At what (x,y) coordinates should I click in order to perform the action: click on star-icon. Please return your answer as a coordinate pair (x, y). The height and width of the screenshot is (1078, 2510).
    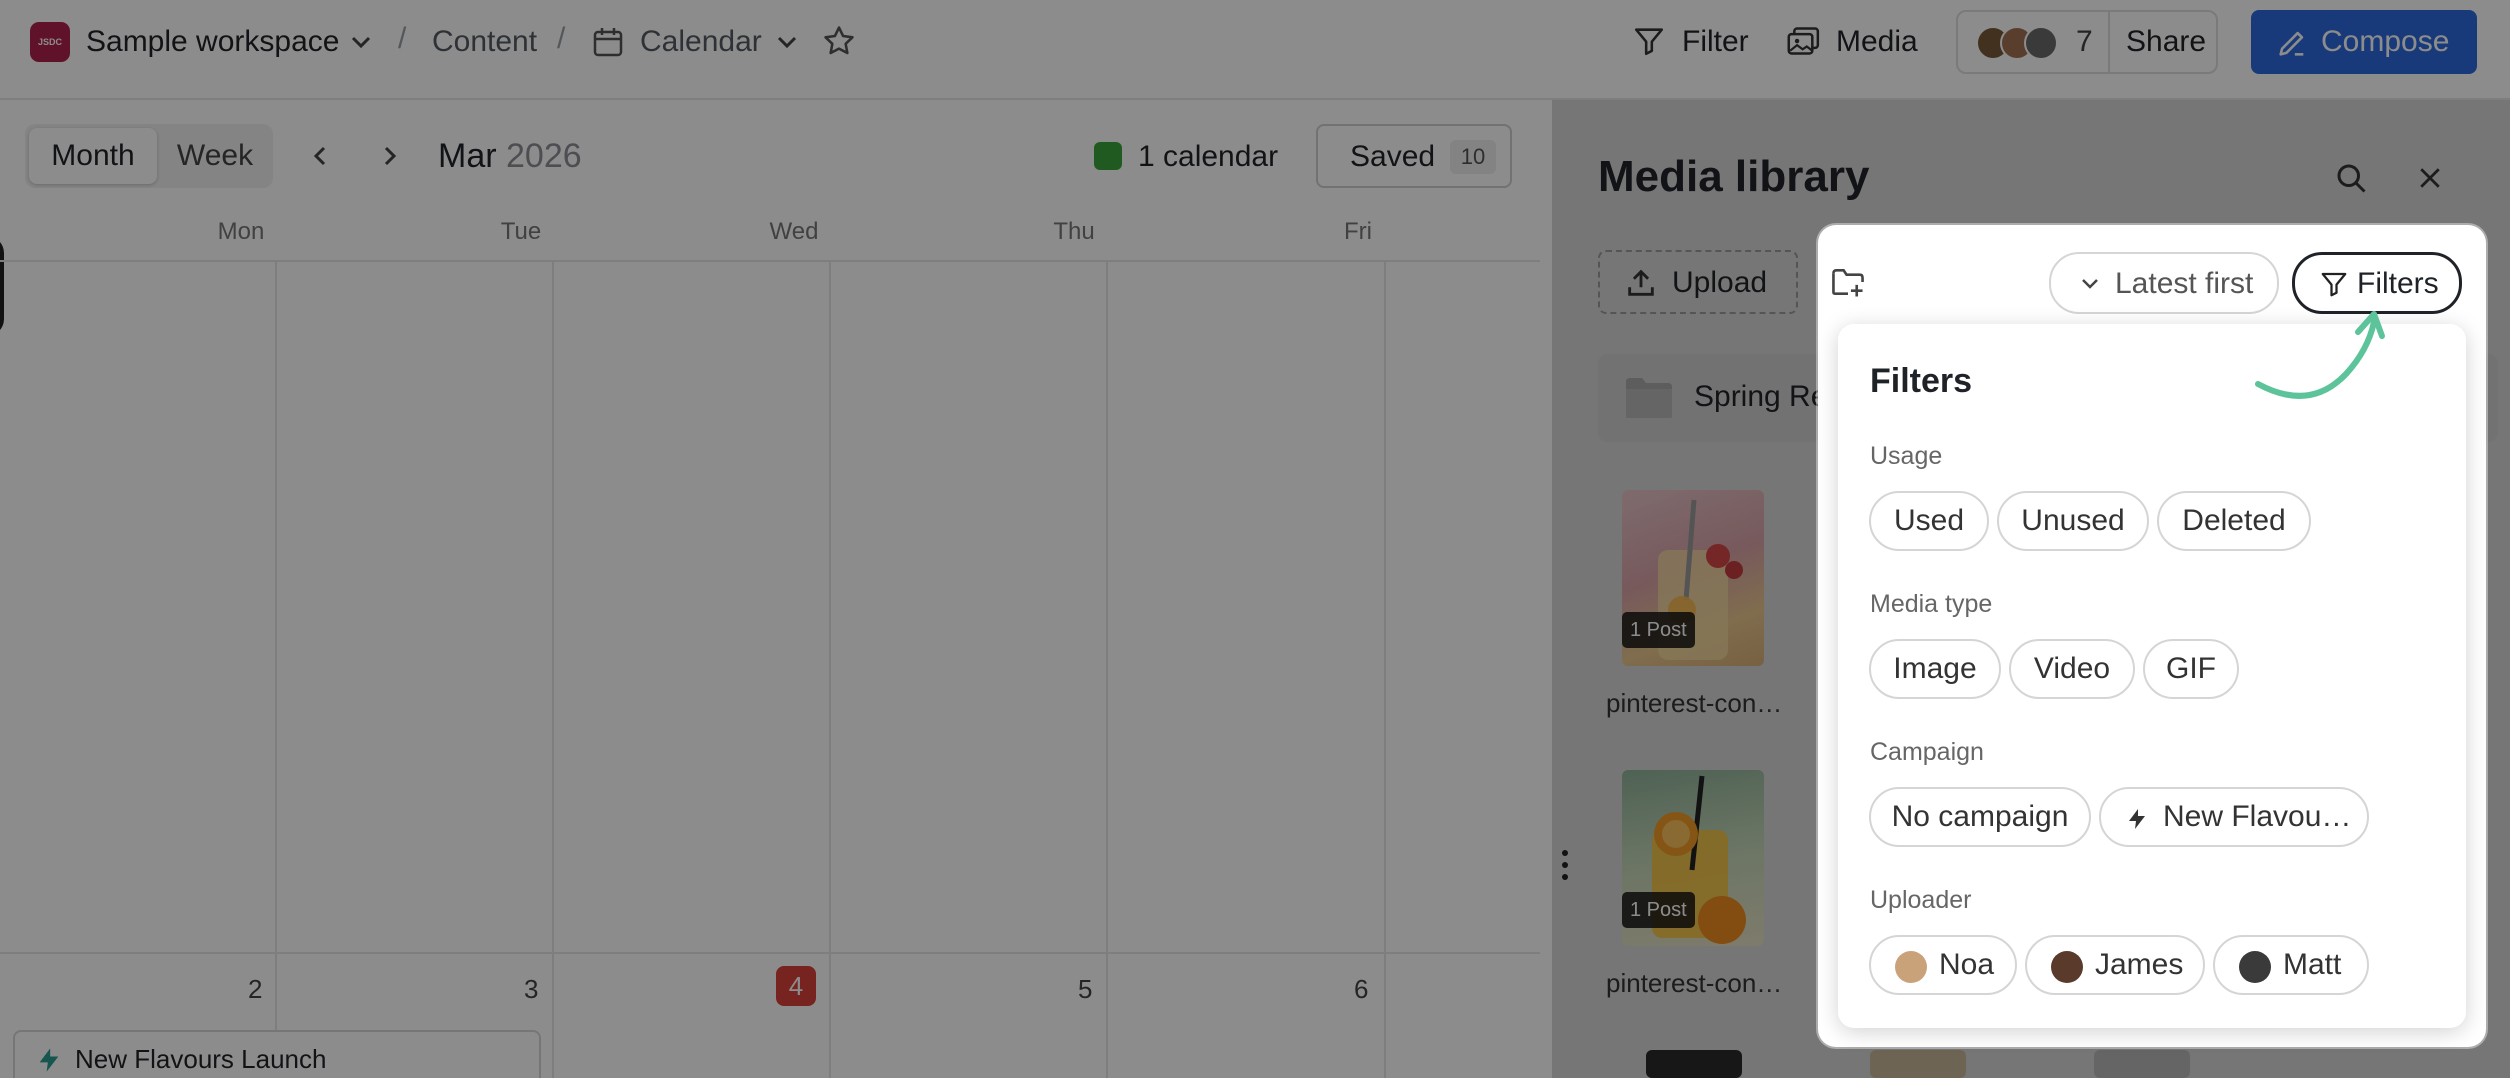
    Looking at the image, I should click on (839, 41).